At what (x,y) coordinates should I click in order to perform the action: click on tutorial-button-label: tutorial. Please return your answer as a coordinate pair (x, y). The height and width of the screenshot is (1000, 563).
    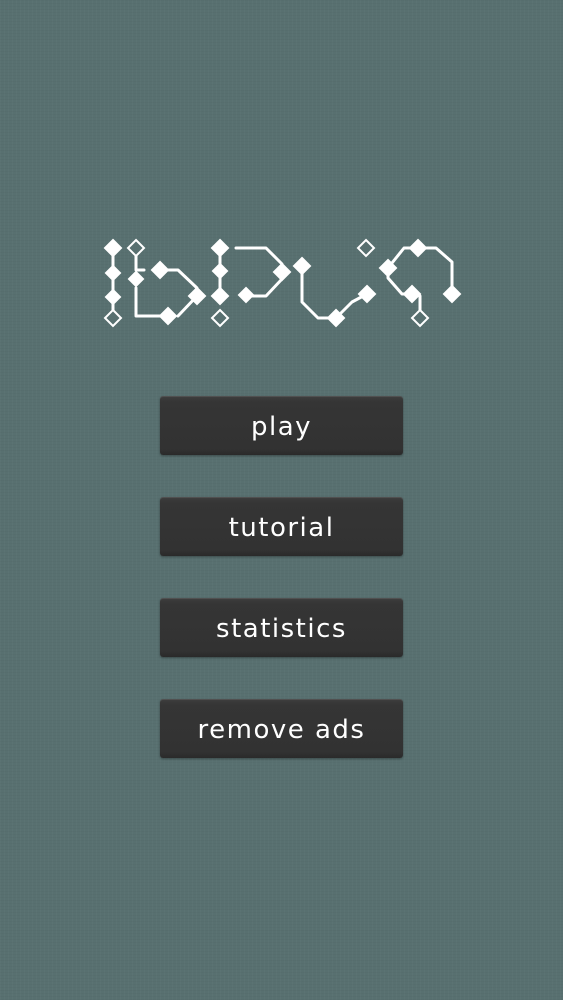
    Looking at the image, I should click on (281, 527).